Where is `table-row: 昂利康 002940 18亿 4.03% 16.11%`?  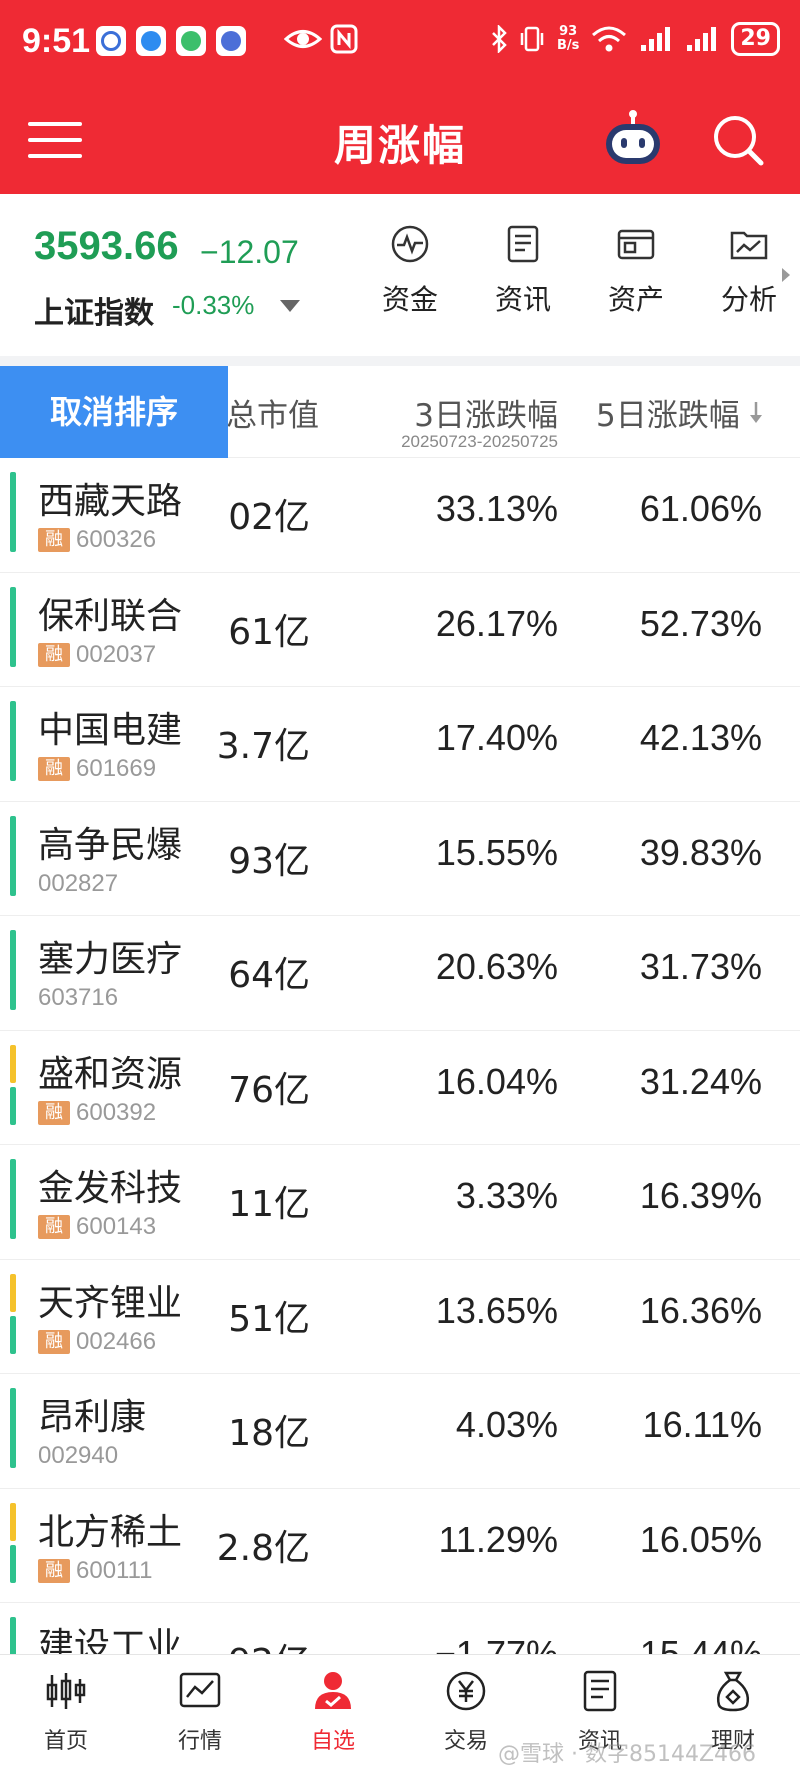
table-row: 昂利康 002940 18亿 4.03% 16.11% is located at coordinates (400, 1431).